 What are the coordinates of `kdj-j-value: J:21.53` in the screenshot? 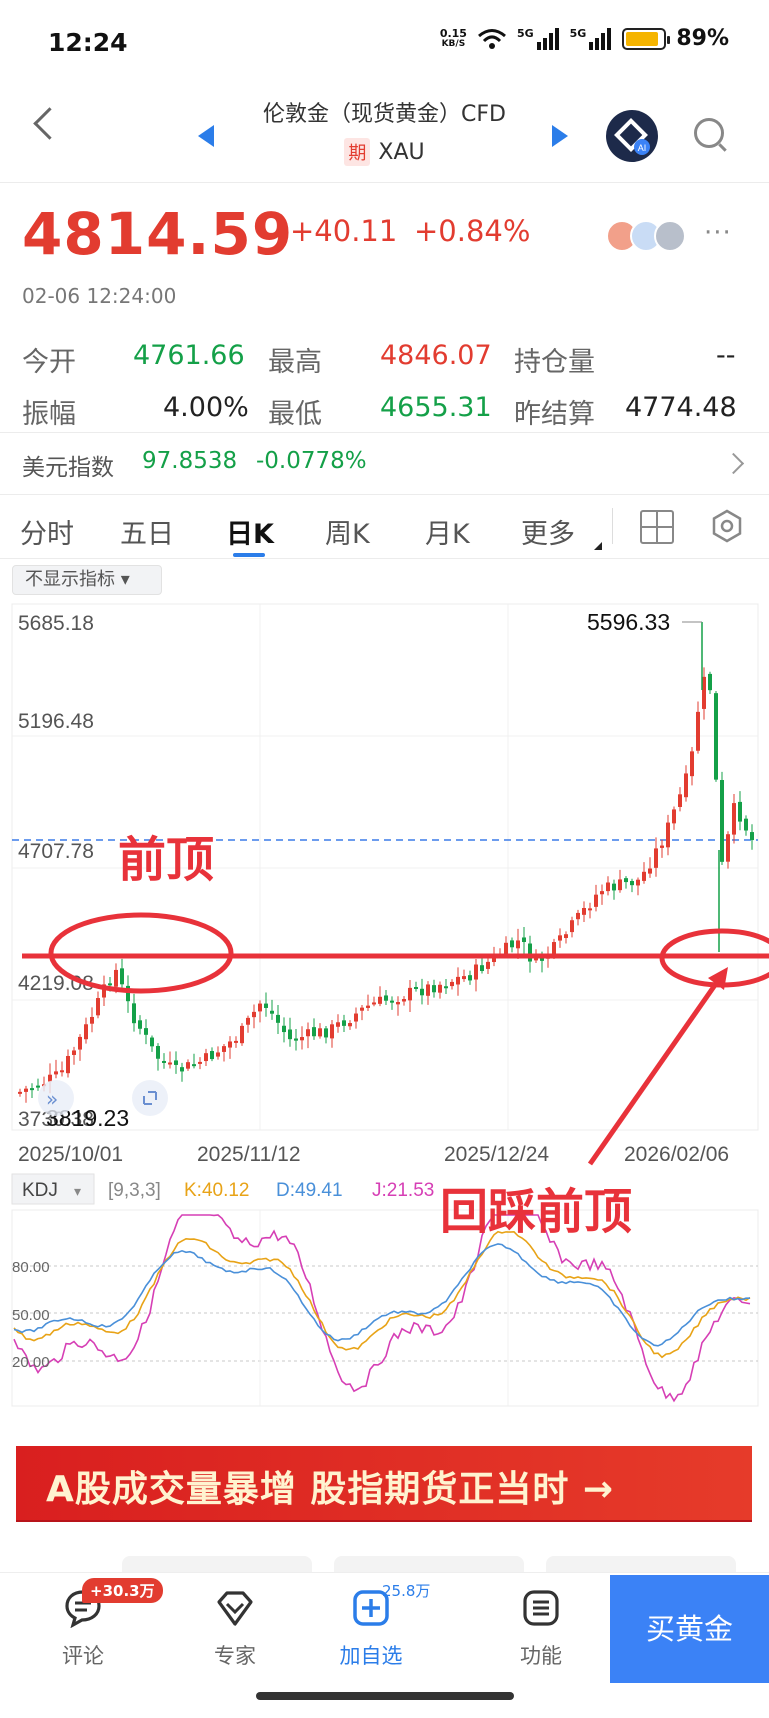 It's located at (403, 1190).